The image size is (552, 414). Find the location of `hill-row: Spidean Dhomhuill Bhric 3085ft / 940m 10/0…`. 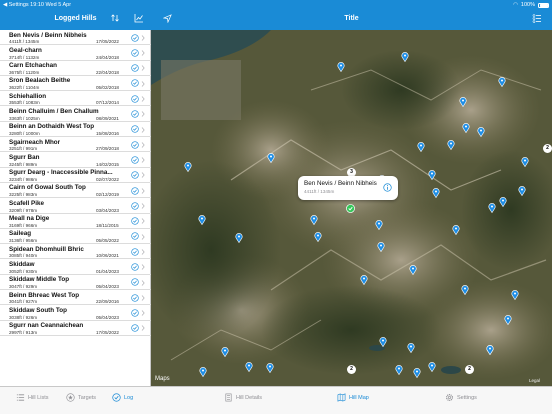

hill-row: Spidean Dhomhuill Bhric 3085ft / 940m 10/0… is located at coordinates (75, 252).